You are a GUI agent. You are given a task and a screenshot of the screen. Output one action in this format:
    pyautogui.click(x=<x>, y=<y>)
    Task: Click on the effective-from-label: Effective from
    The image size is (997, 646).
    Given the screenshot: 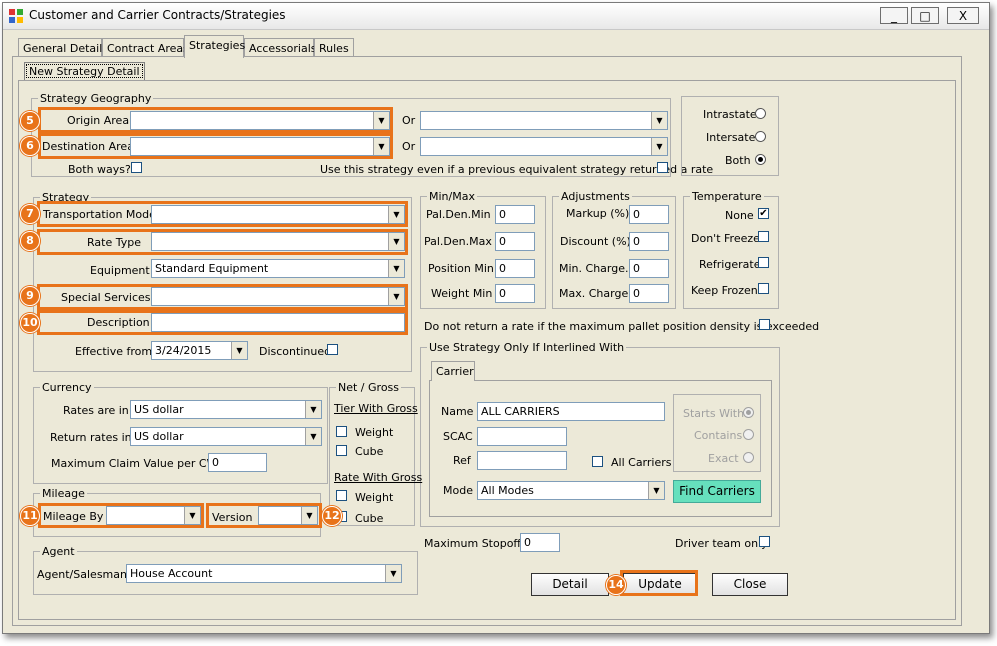 What is the action you would take?
    pyautogui.click(x=114, y=351)
    